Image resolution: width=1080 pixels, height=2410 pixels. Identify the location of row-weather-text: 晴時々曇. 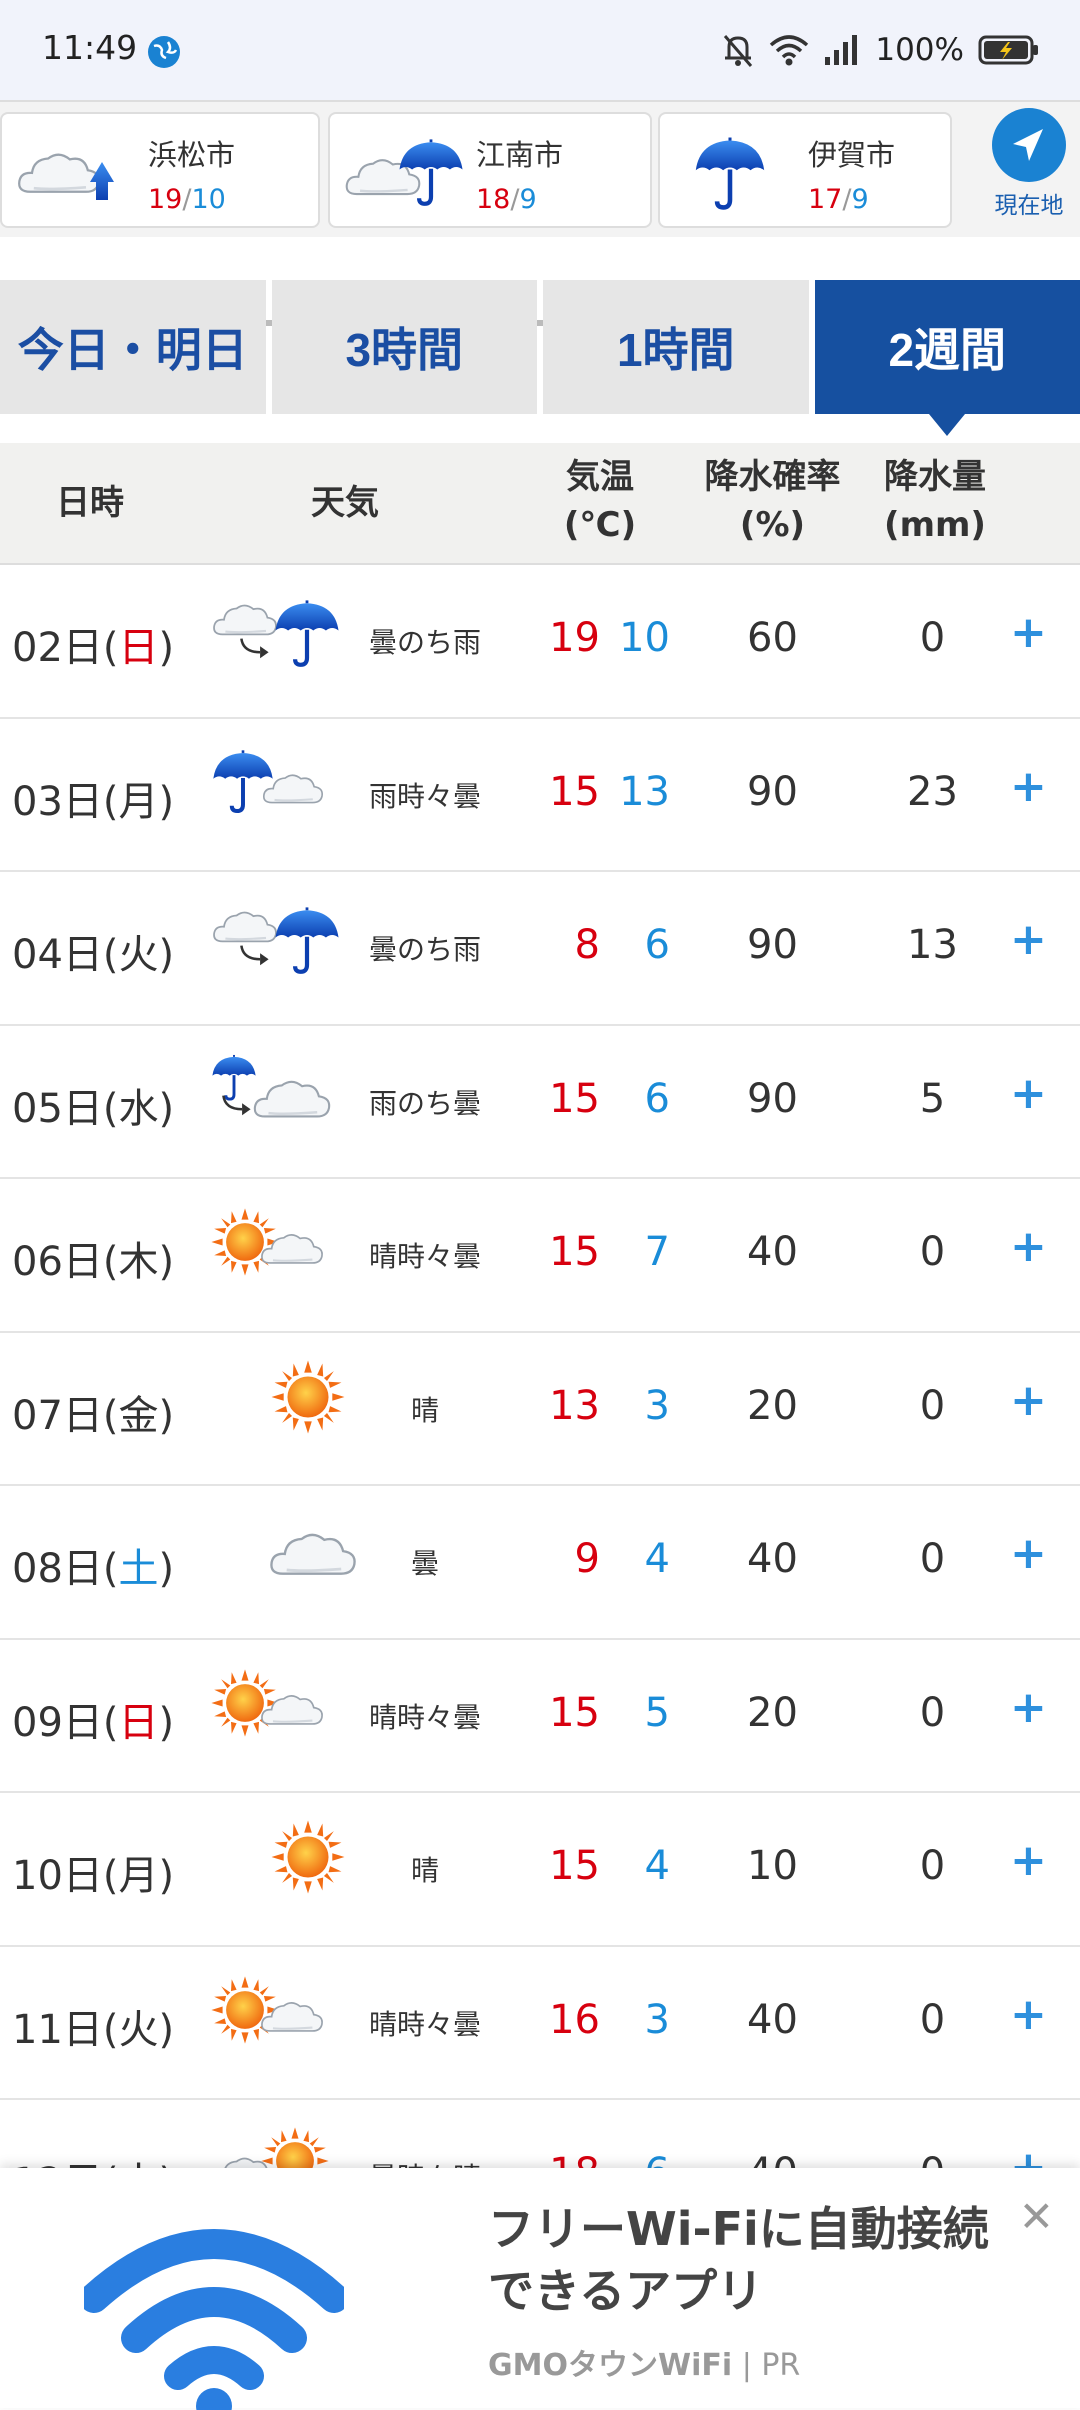
(425, 2023).